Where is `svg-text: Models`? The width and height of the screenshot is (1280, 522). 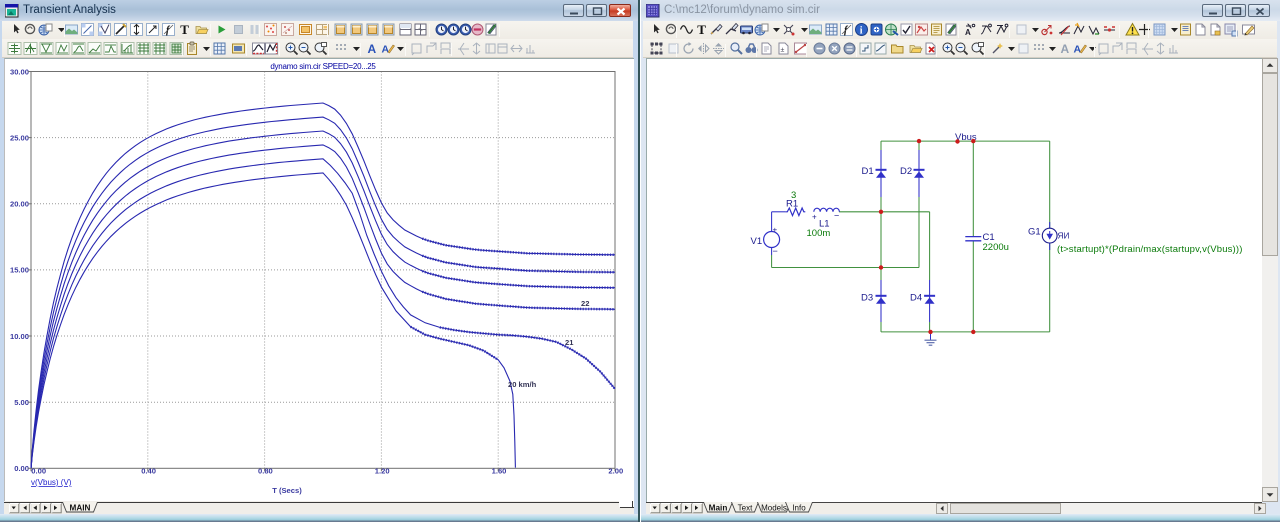
svg-text: Models is located at coordinates (774, 507).